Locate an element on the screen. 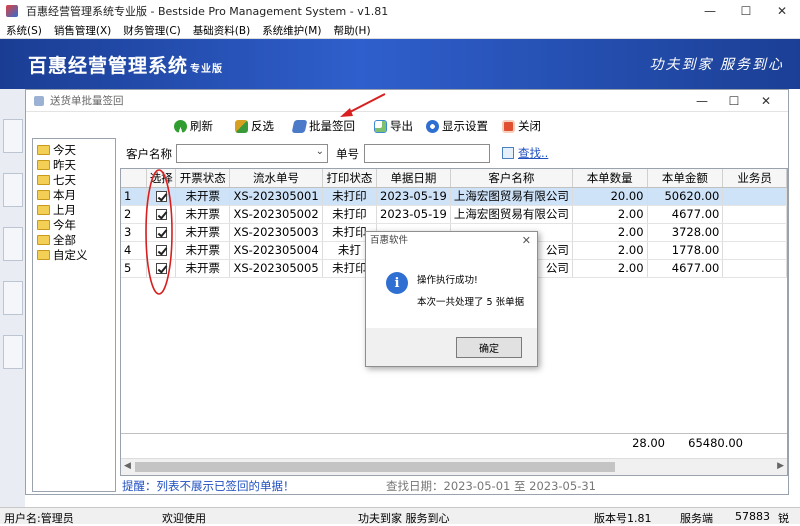 The height and width of the screenshot is (526, 800). row-number: 1 is located at coordinates (134, 196).